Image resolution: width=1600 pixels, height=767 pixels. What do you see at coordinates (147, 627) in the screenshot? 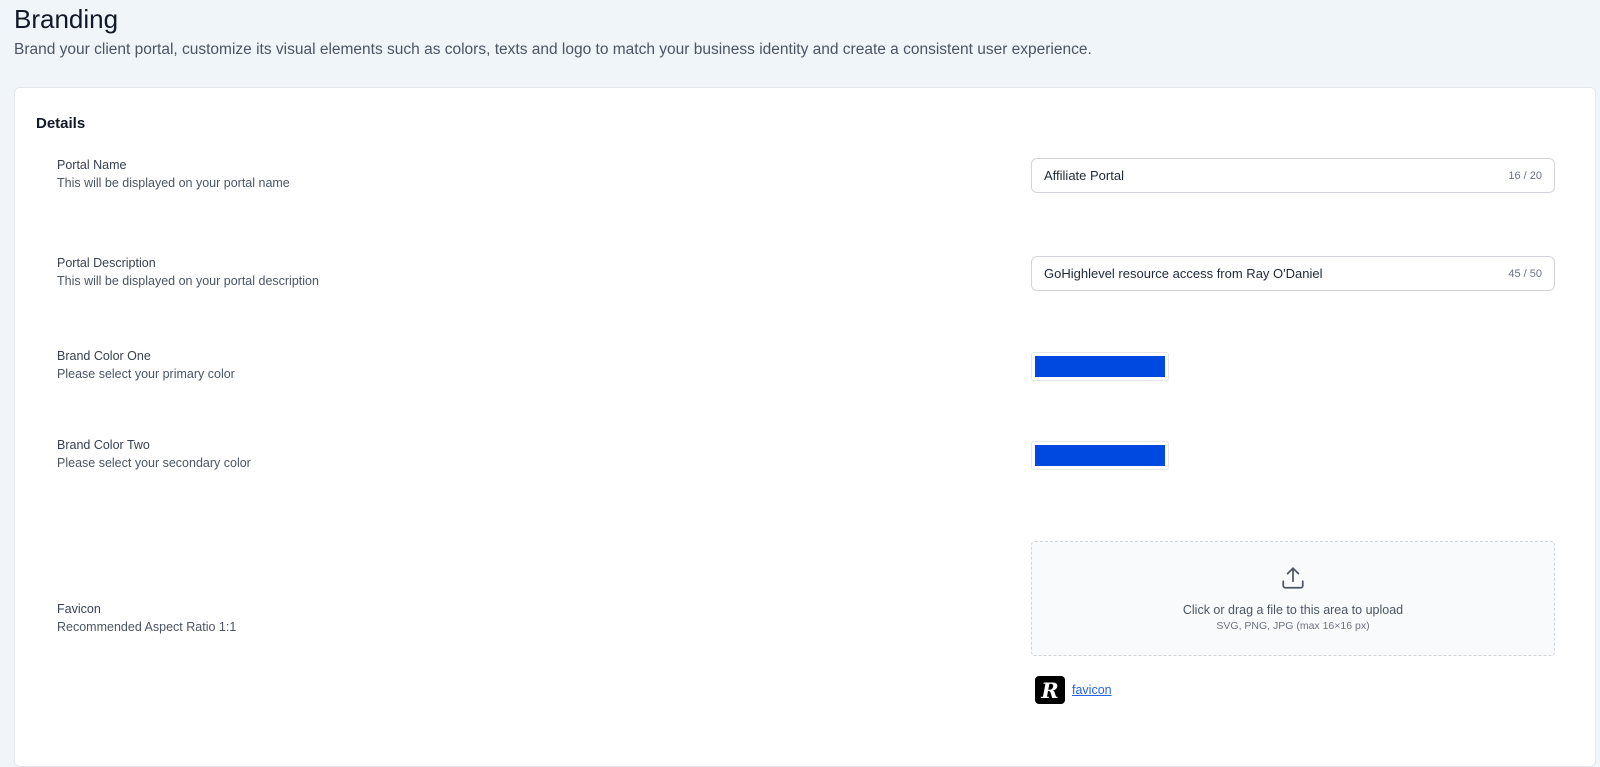
I see `favicon-help: Recommended Aspect Ratio 1:1` at bounding box center [147, 627].